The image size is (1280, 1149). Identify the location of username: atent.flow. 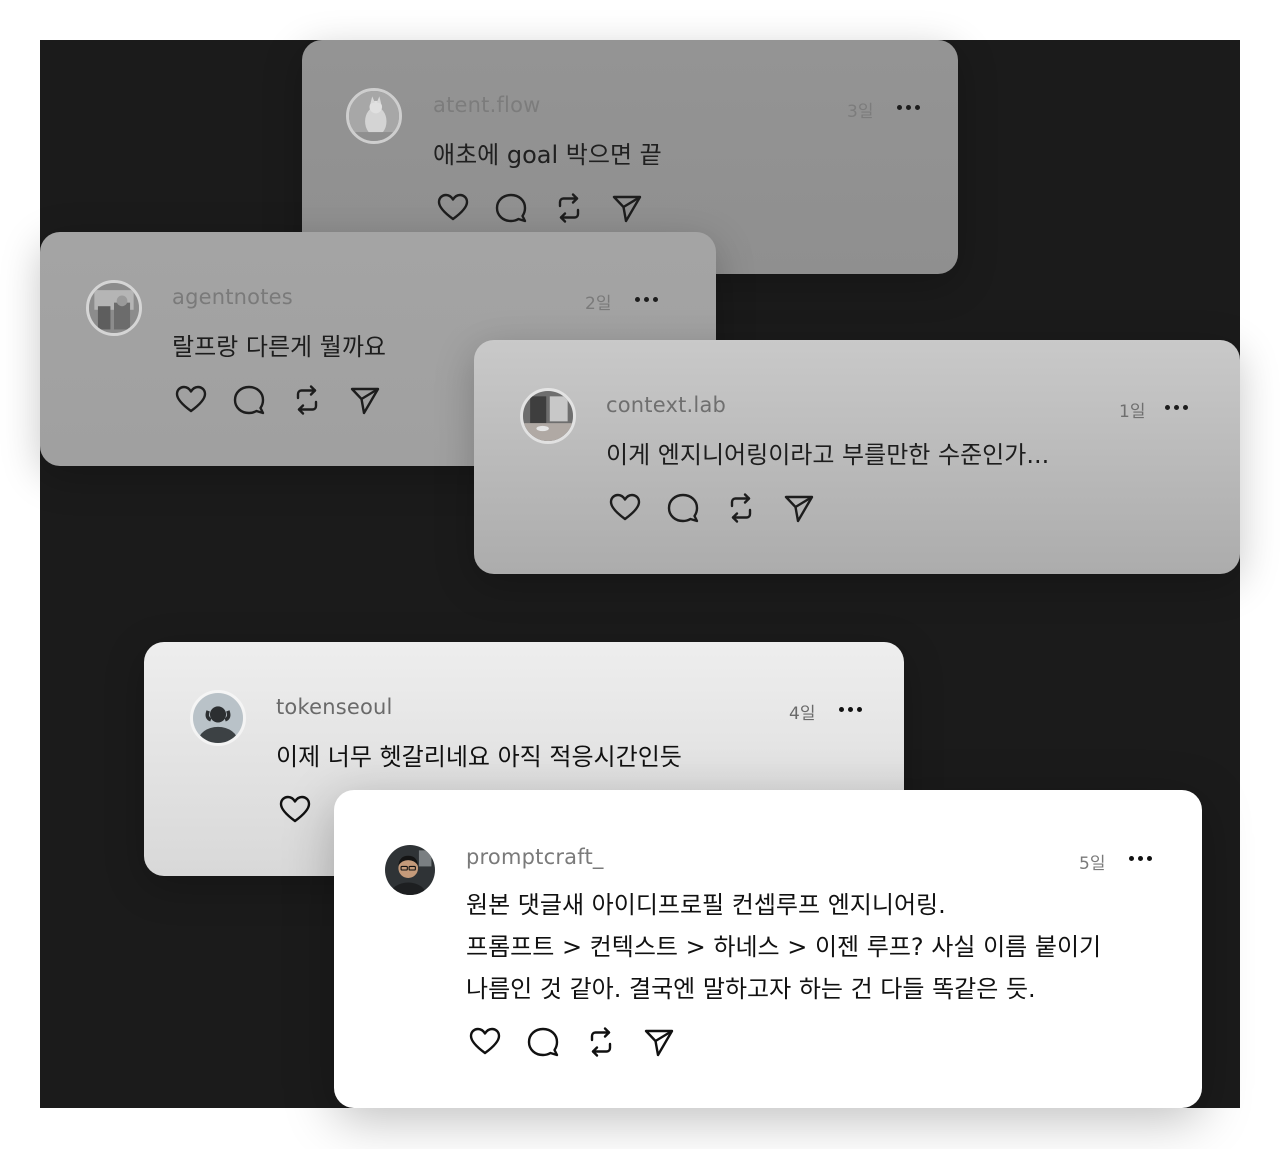
(487, 105).